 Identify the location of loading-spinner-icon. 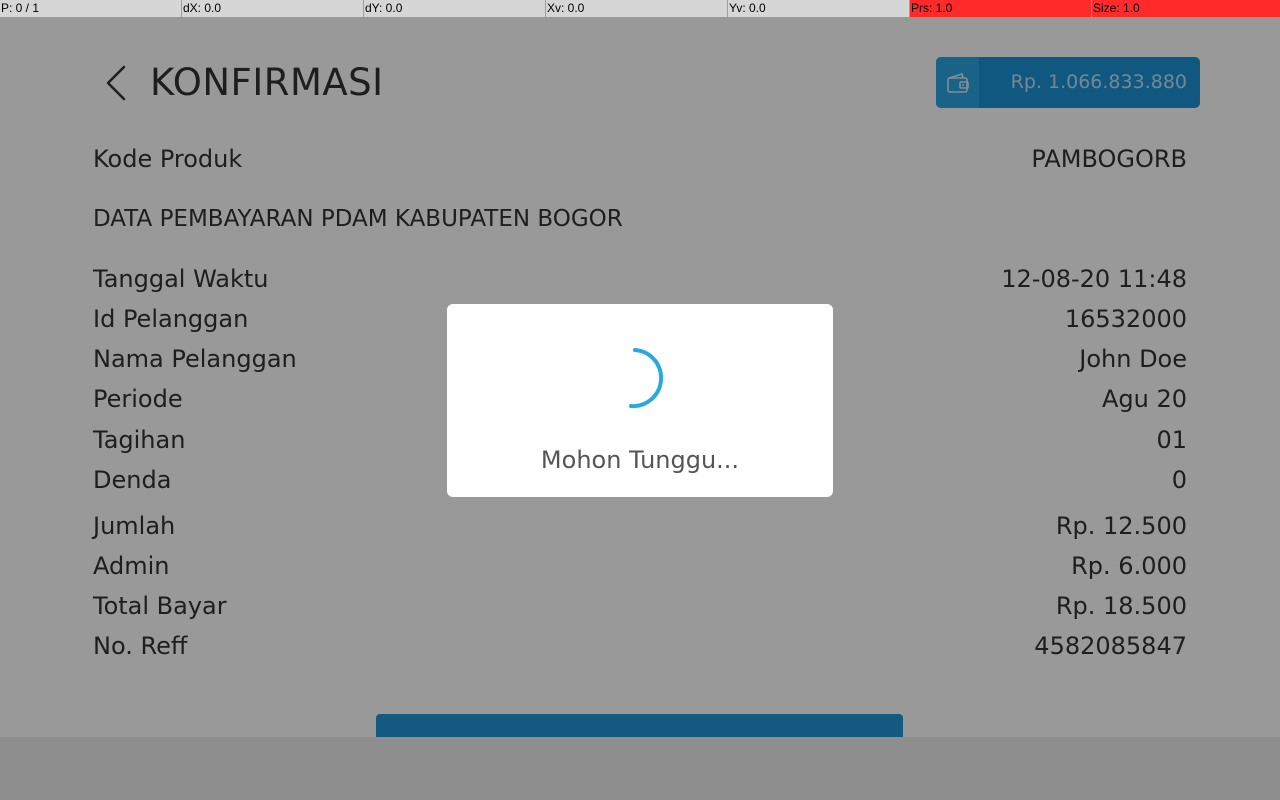
(646, 378).